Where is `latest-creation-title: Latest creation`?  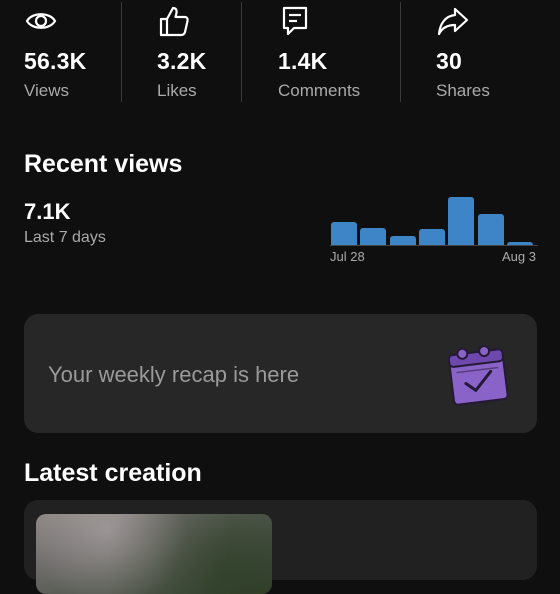
latest-creation-title: Latest creation is located at coordinates (113, 473).